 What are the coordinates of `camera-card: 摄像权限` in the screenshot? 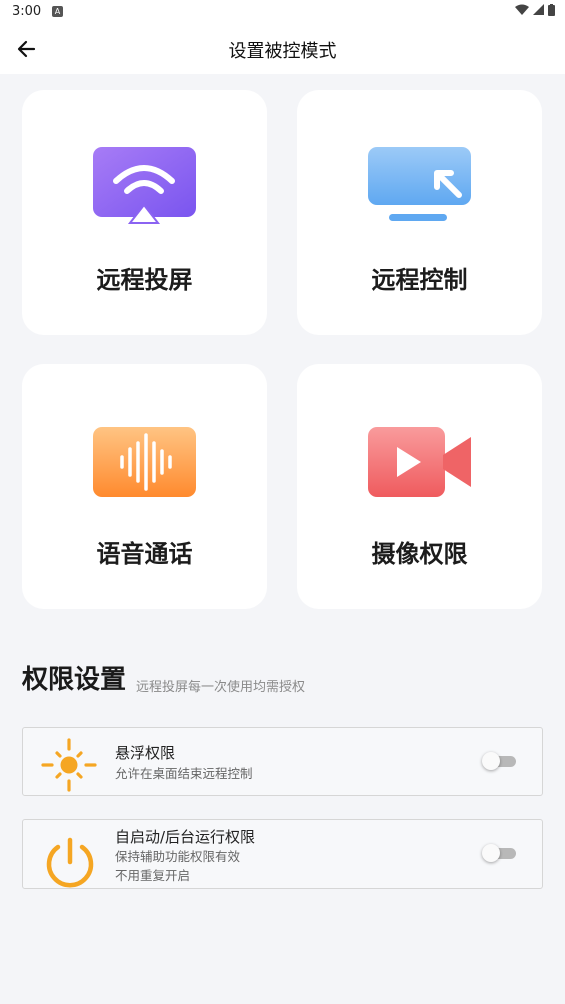 It's located at (419, 486).